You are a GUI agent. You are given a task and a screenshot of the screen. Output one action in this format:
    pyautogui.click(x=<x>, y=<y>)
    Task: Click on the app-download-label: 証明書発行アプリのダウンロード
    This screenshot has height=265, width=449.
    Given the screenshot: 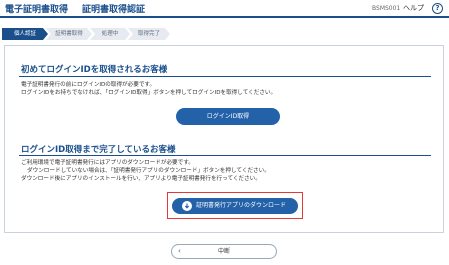 What is the action you would take?
    pyautogui.click(x=241, y=205)
    